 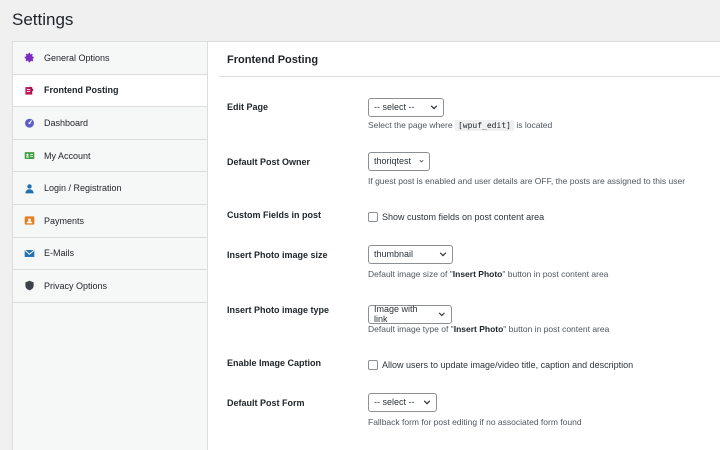 What do you see at coordinates (29, 188) in the screenshot?
I see `user-icon` at bounding box center [29, 188].